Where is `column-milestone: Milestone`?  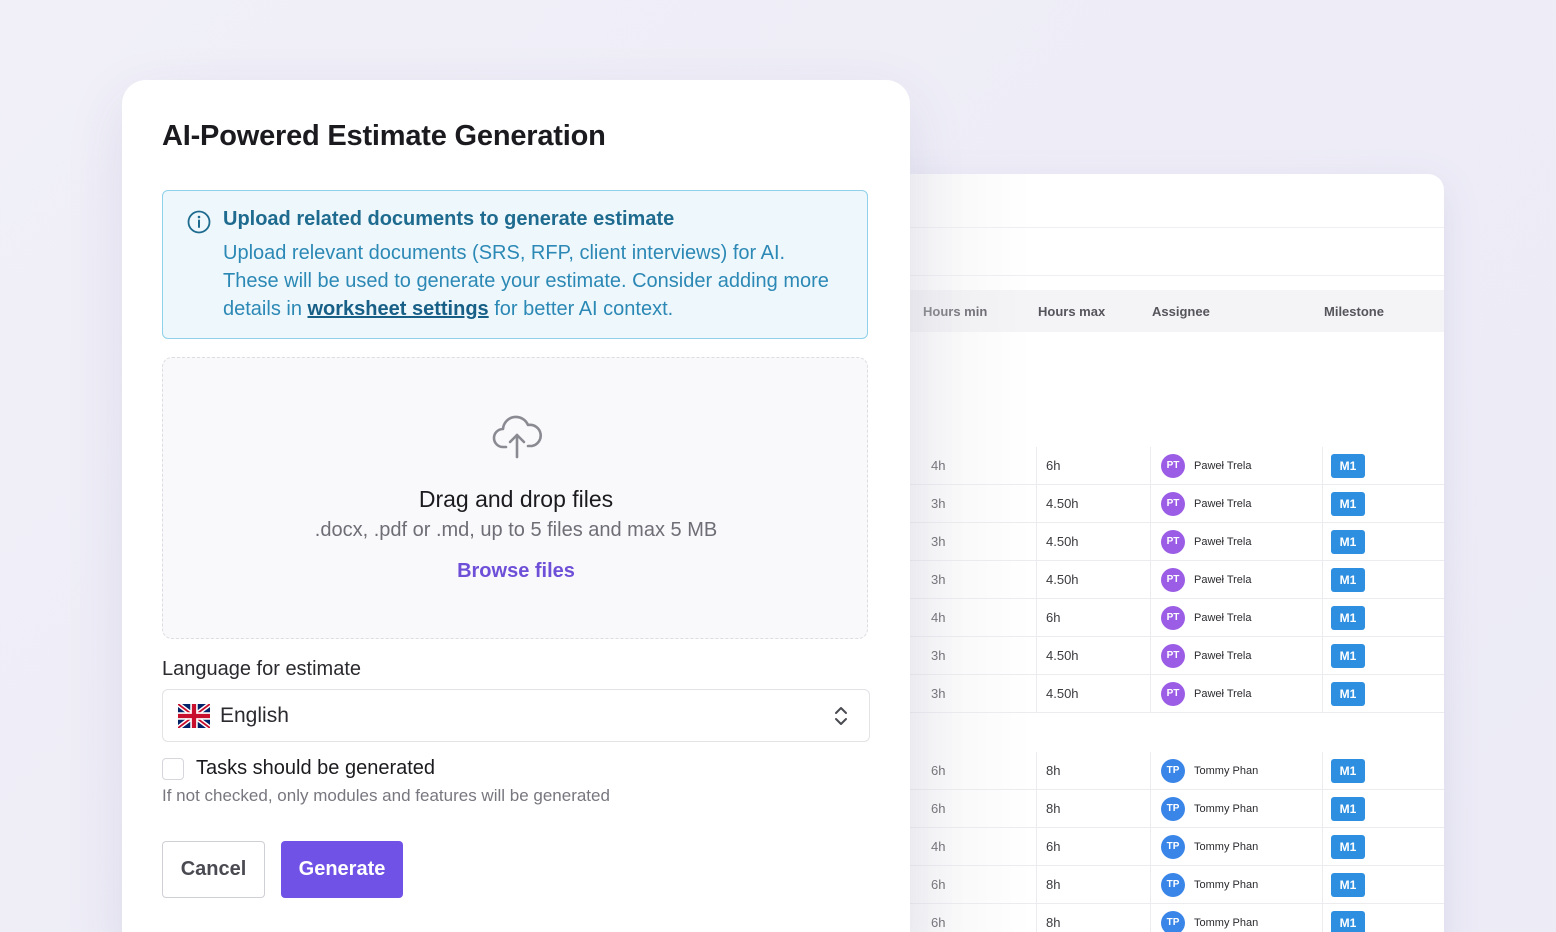 column-milestone: Milestone is located at coordinates (1354, 311).